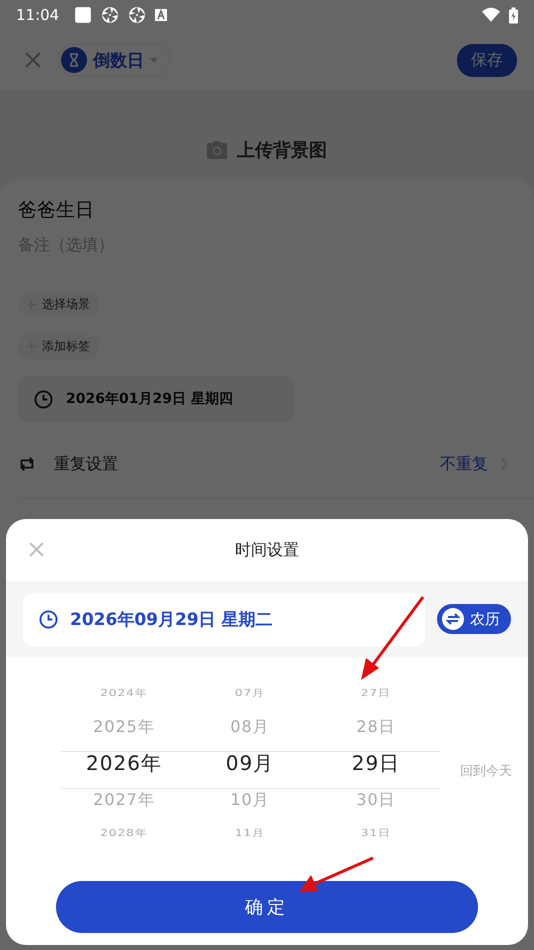 Image resolution: width=534 pixels, height=950 pixels. What do you see at coordinates (487, 60) in the screenshot?
I see `save-button: 保存` at bounding box center [487, 60].